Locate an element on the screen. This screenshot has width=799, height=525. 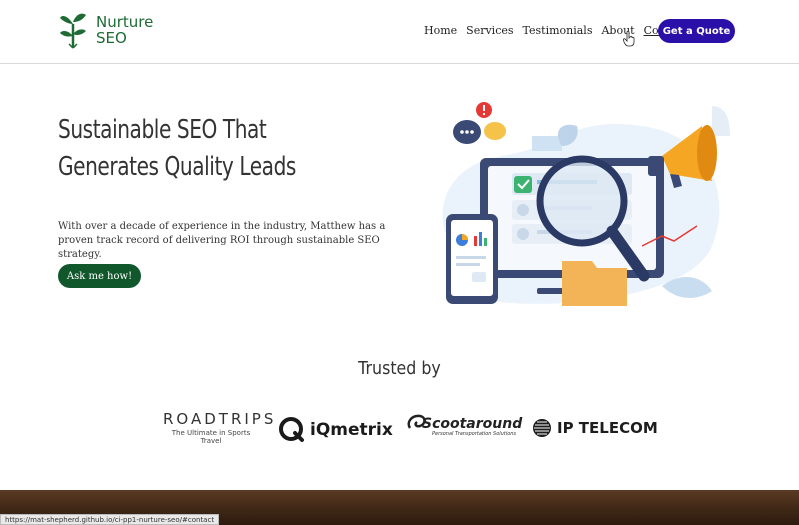
roadtrips-logo: ROADTRIPS The Ultimate in Sports Travel is located at coordinates (220, 427).